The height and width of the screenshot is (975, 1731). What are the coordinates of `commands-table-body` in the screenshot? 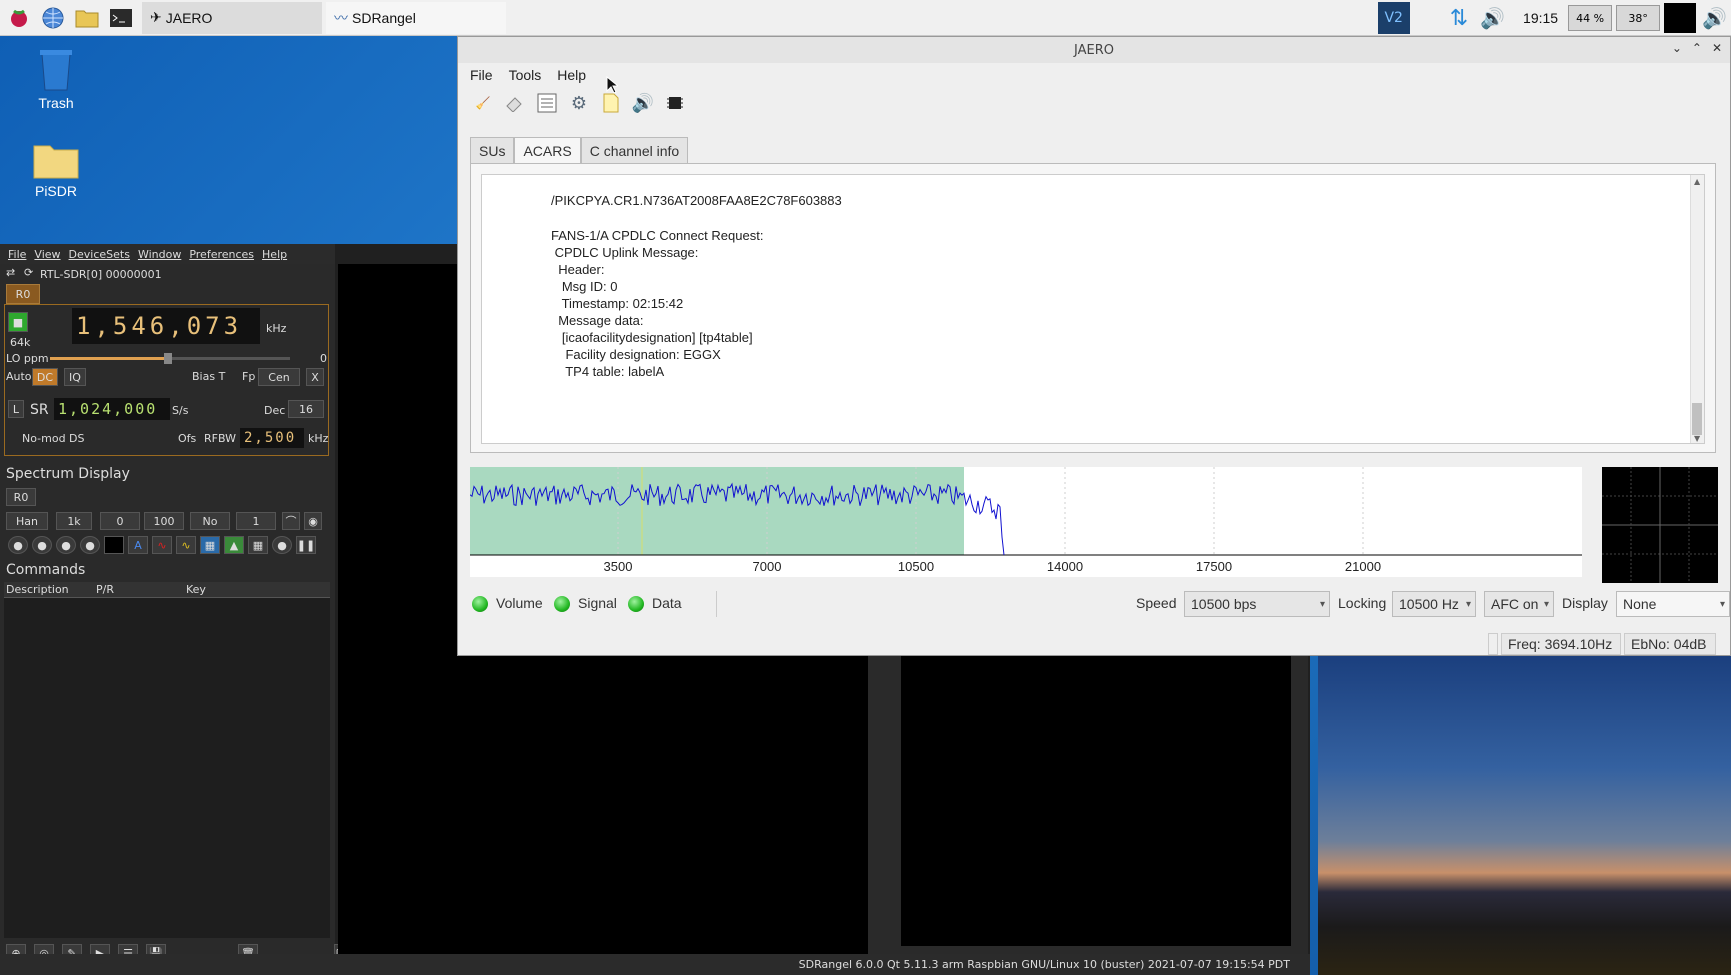 It's located at (167, 768).